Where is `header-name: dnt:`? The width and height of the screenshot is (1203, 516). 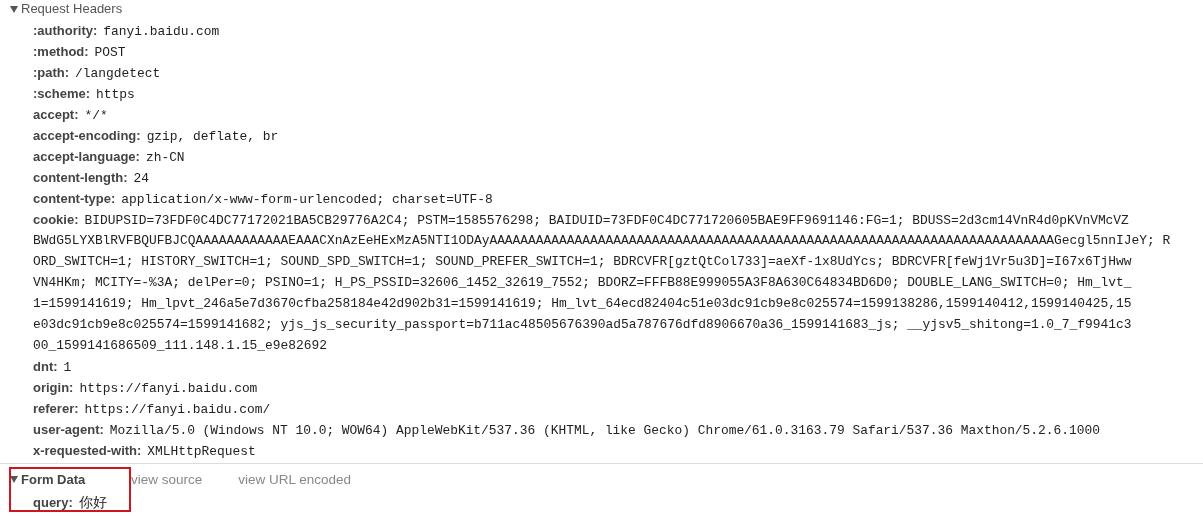
header-name: dnt: is located at coordinates (45, 367).